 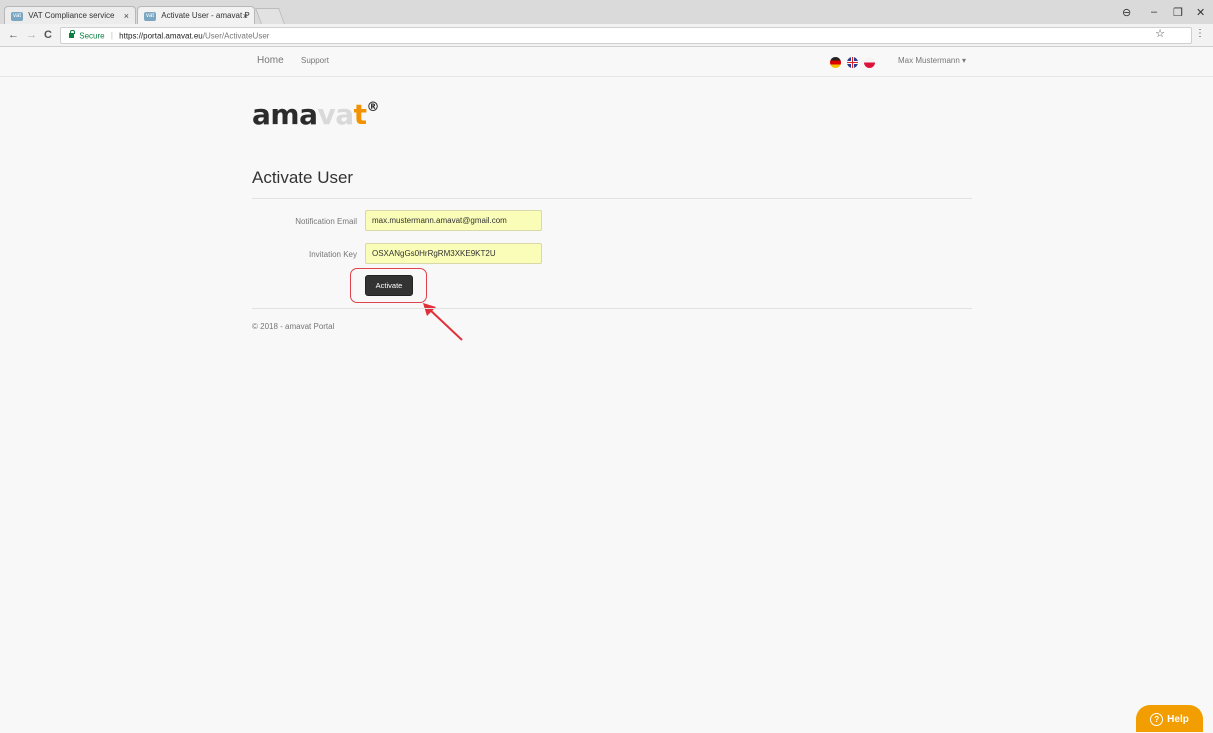 I want to click on page-title: Activate User, so click(x=303, y=177).